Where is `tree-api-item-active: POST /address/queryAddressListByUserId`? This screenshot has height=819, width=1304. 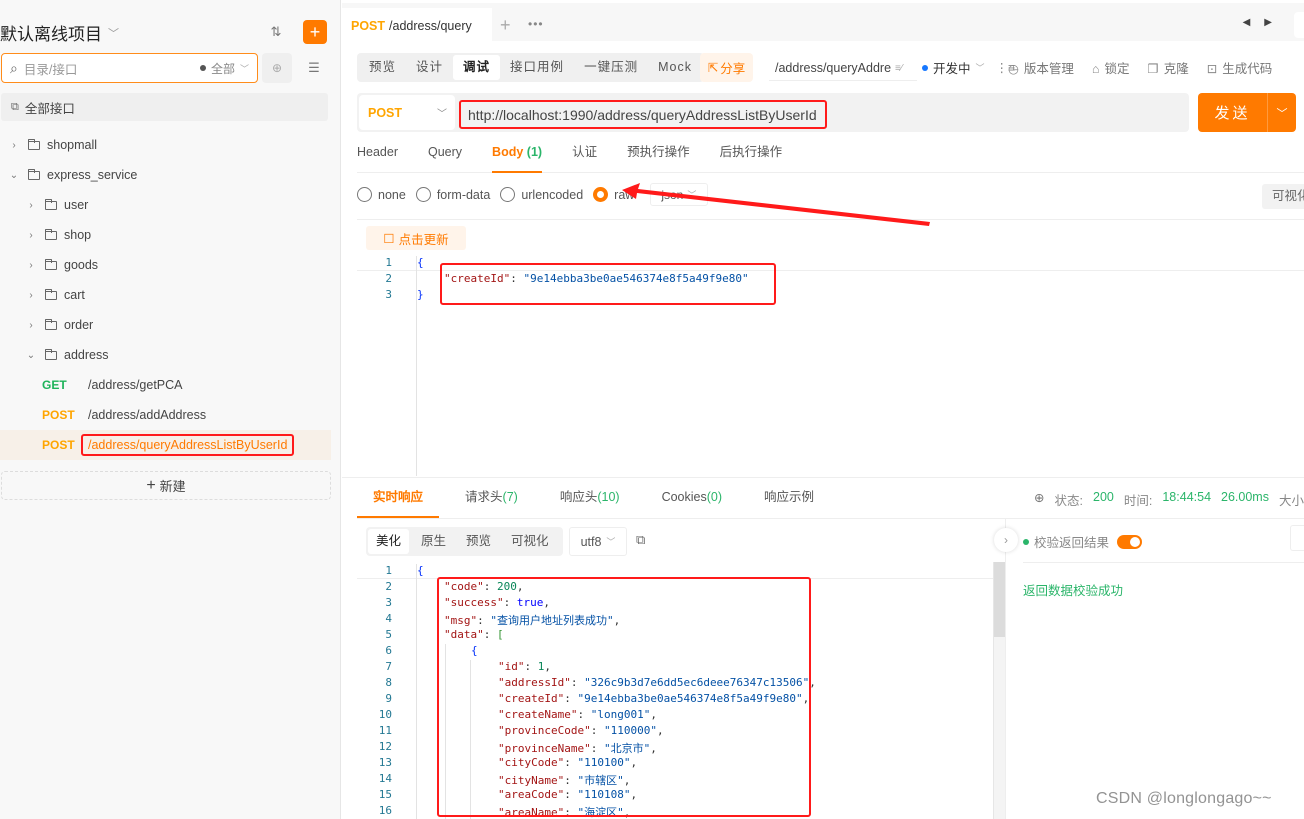
tree-api-item-active: POST /address/queryAddressListByUserId is located at coordinates (165, 445).